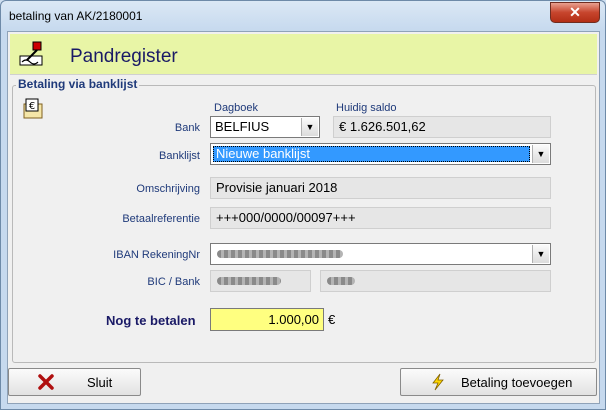  What do you see at coordinates (179, 156) in the screenshot?
I see `banklijst-label: Banklijst` at bounding box center [179, 156].